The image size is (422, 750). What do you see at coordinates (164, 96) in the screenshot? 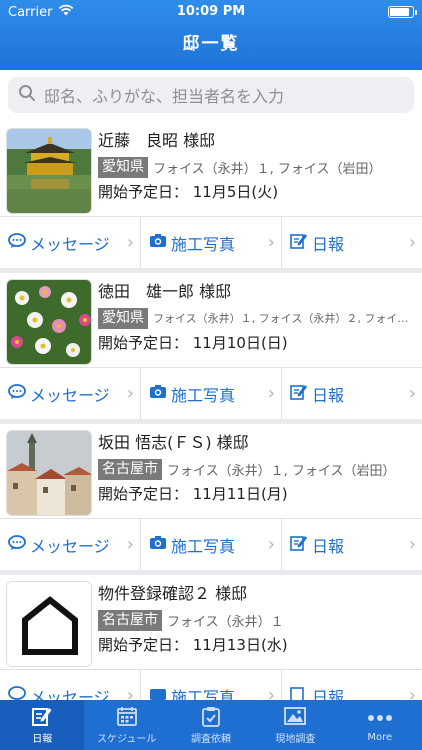
I see `search-placeholder: 邸名、ふりがな、担当者名を入力` at bounding box center [164, 96].